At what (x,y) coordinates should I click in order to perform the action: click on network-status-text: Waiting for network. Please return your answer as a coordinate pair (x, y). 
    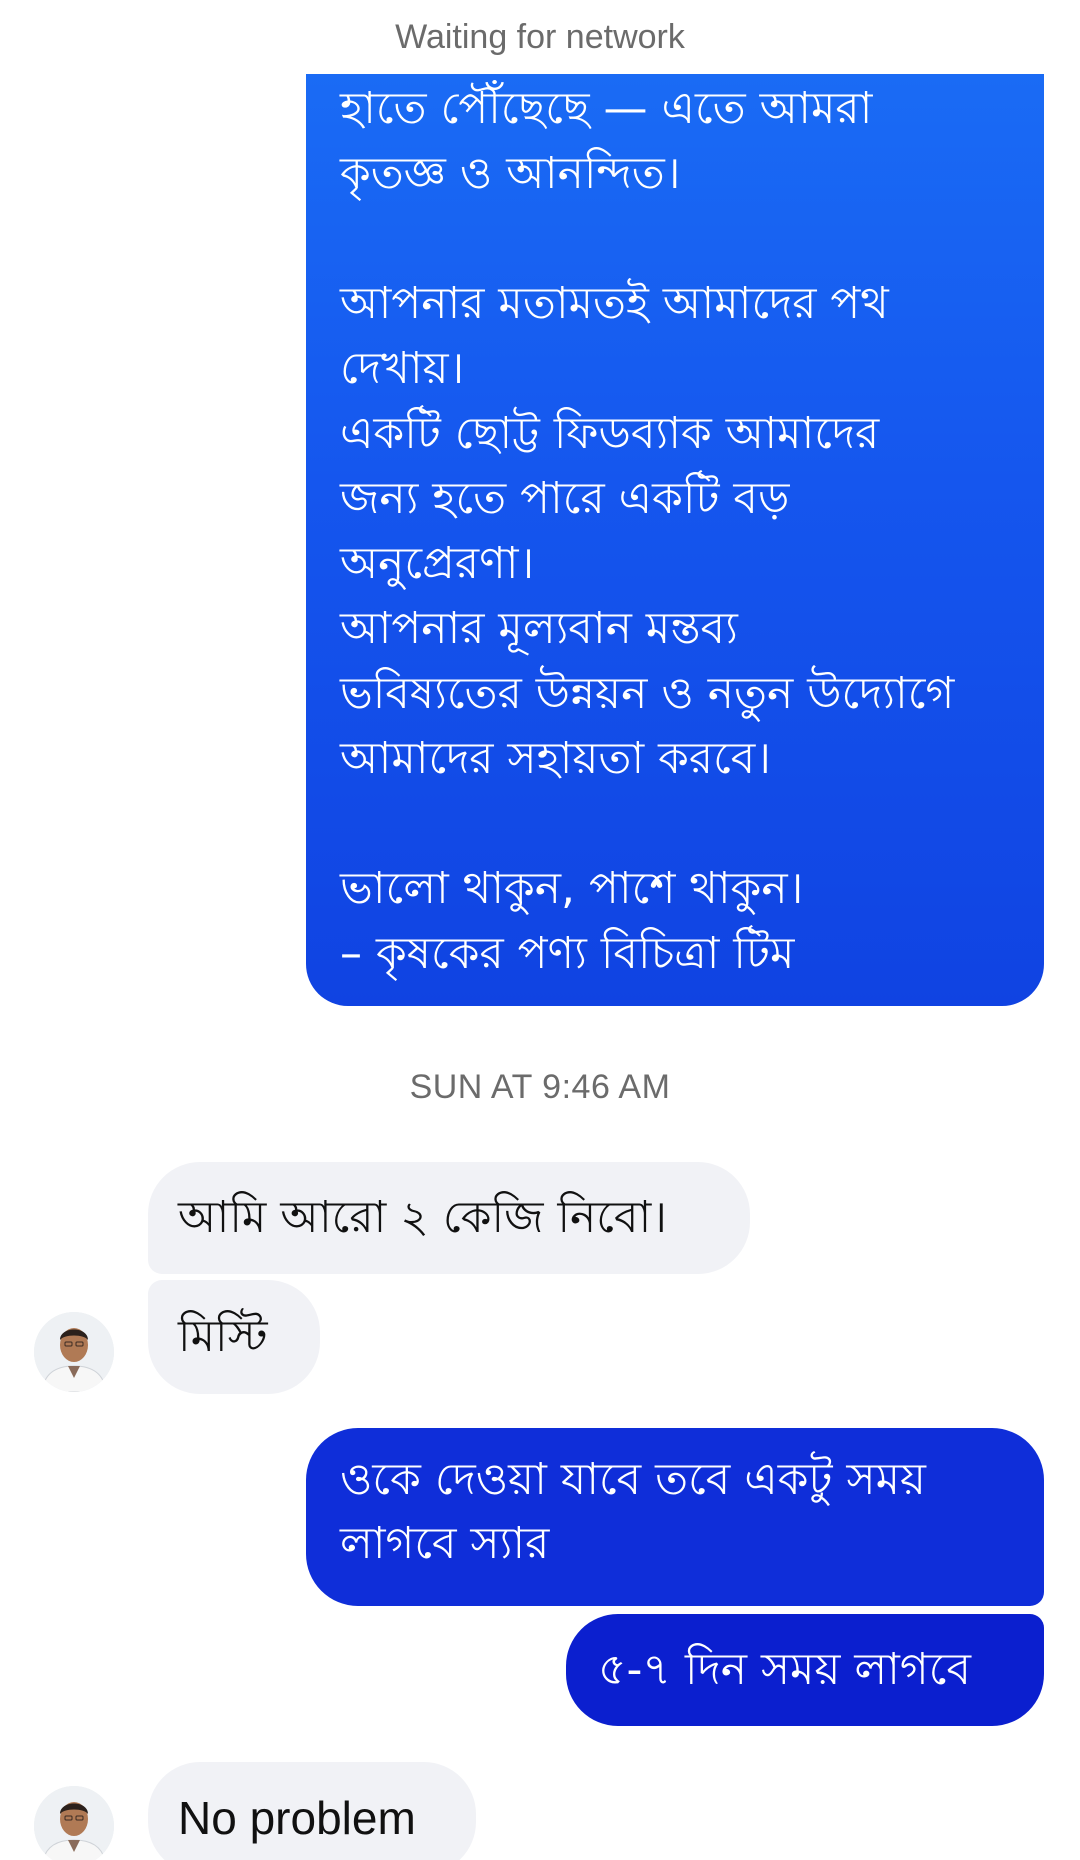
    Looking at the image, I should click on (540, 37).